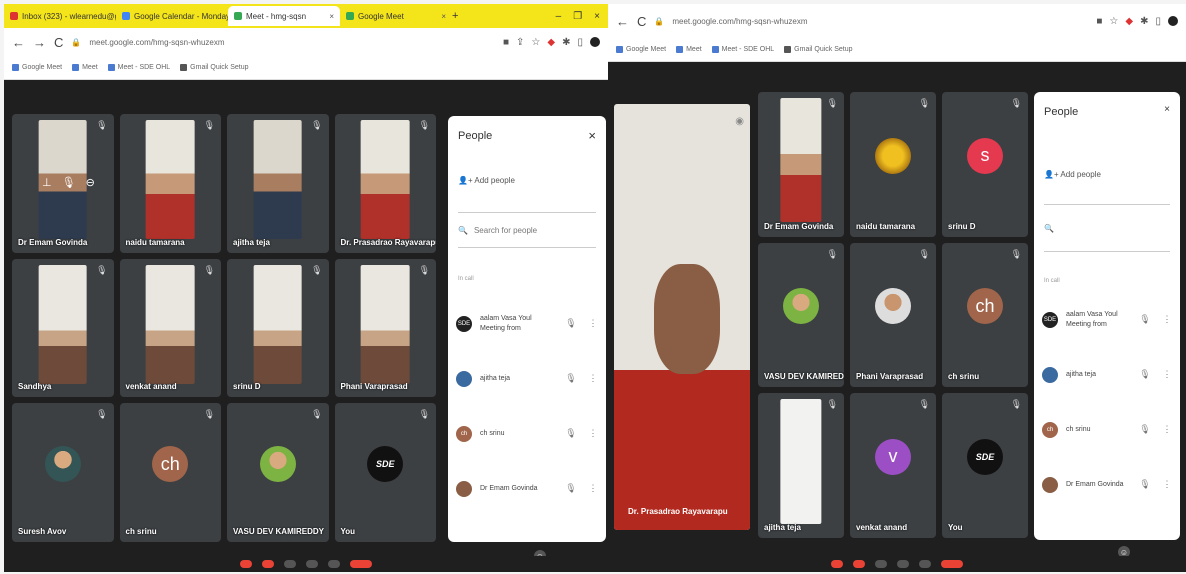 This screenshot has height=574, width=1186. Describe the element at coordinates (63, 472) in the screenshot. I see `participant-tile: 🎙 Suresh Avov` at that location.